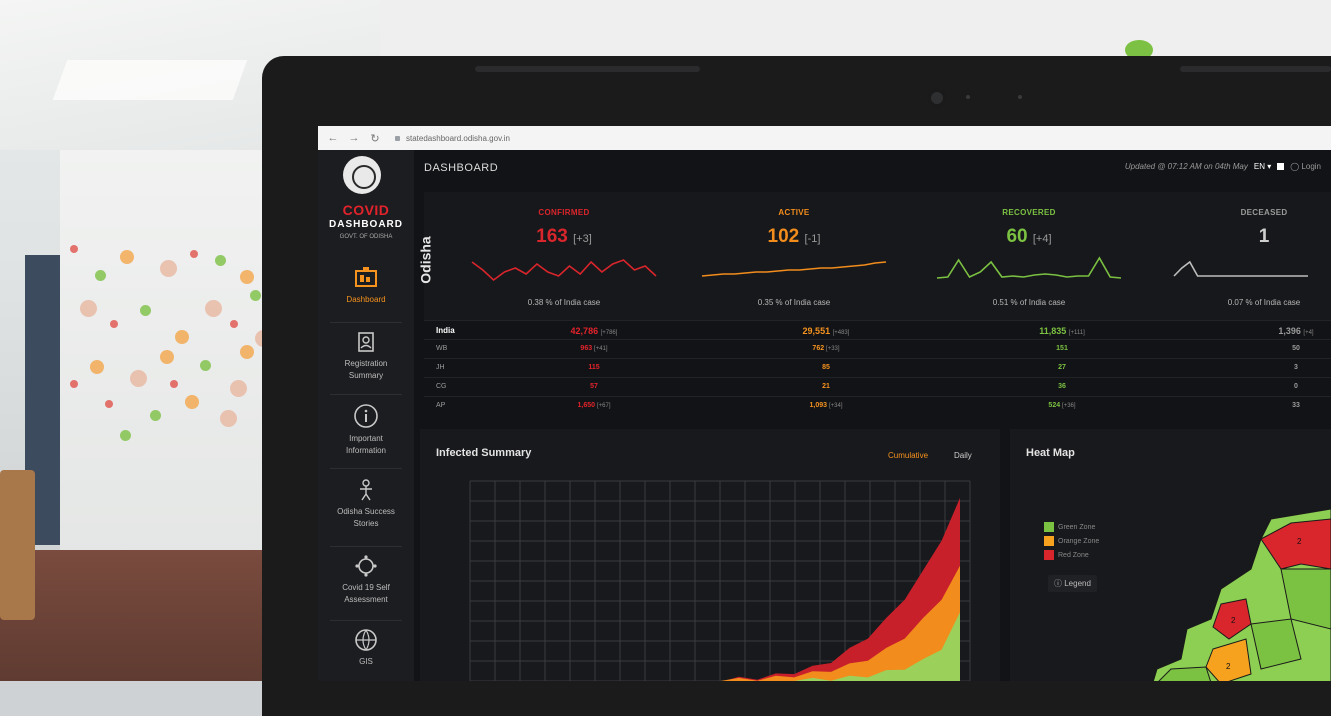  What do you see at coordinates (1264, 212) in the screenshot?
I see `stat-label: DECEASED` at bounding box center [1264, 212].